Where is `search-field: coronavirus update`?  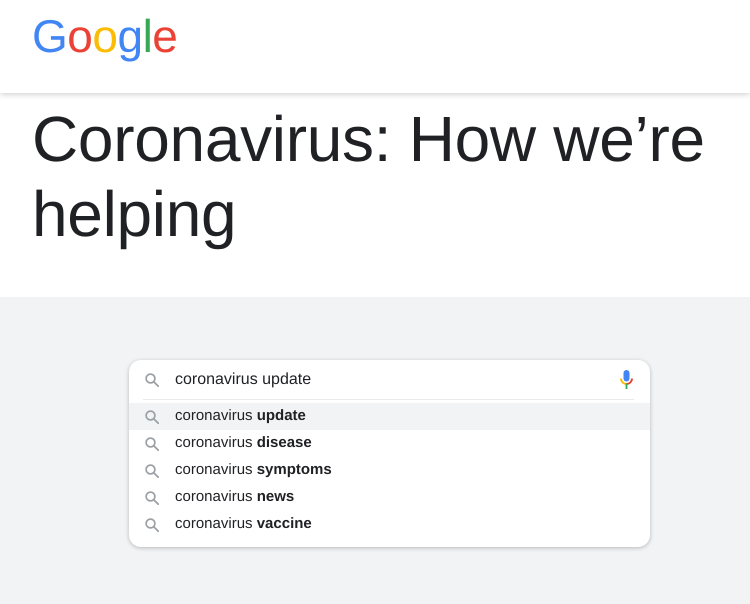 search-field: coronavirus update is located at coordinates (397, 380).